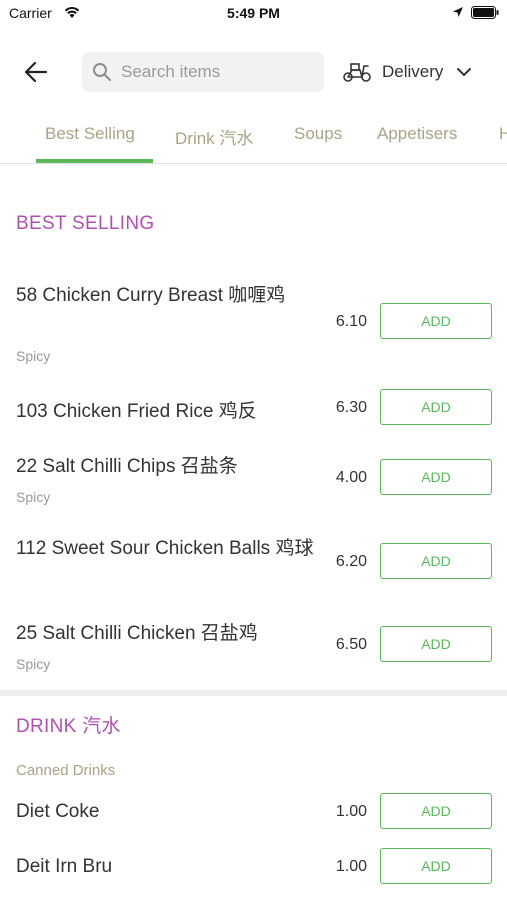 The width and height of the screenshot is (507, 900). What do you see at coordinates (166, 549) in the screenshot?
I see `menu-item-name: 112 Sweet Sour Chicken Balls 鸡球` at bounding box center [166, 549].